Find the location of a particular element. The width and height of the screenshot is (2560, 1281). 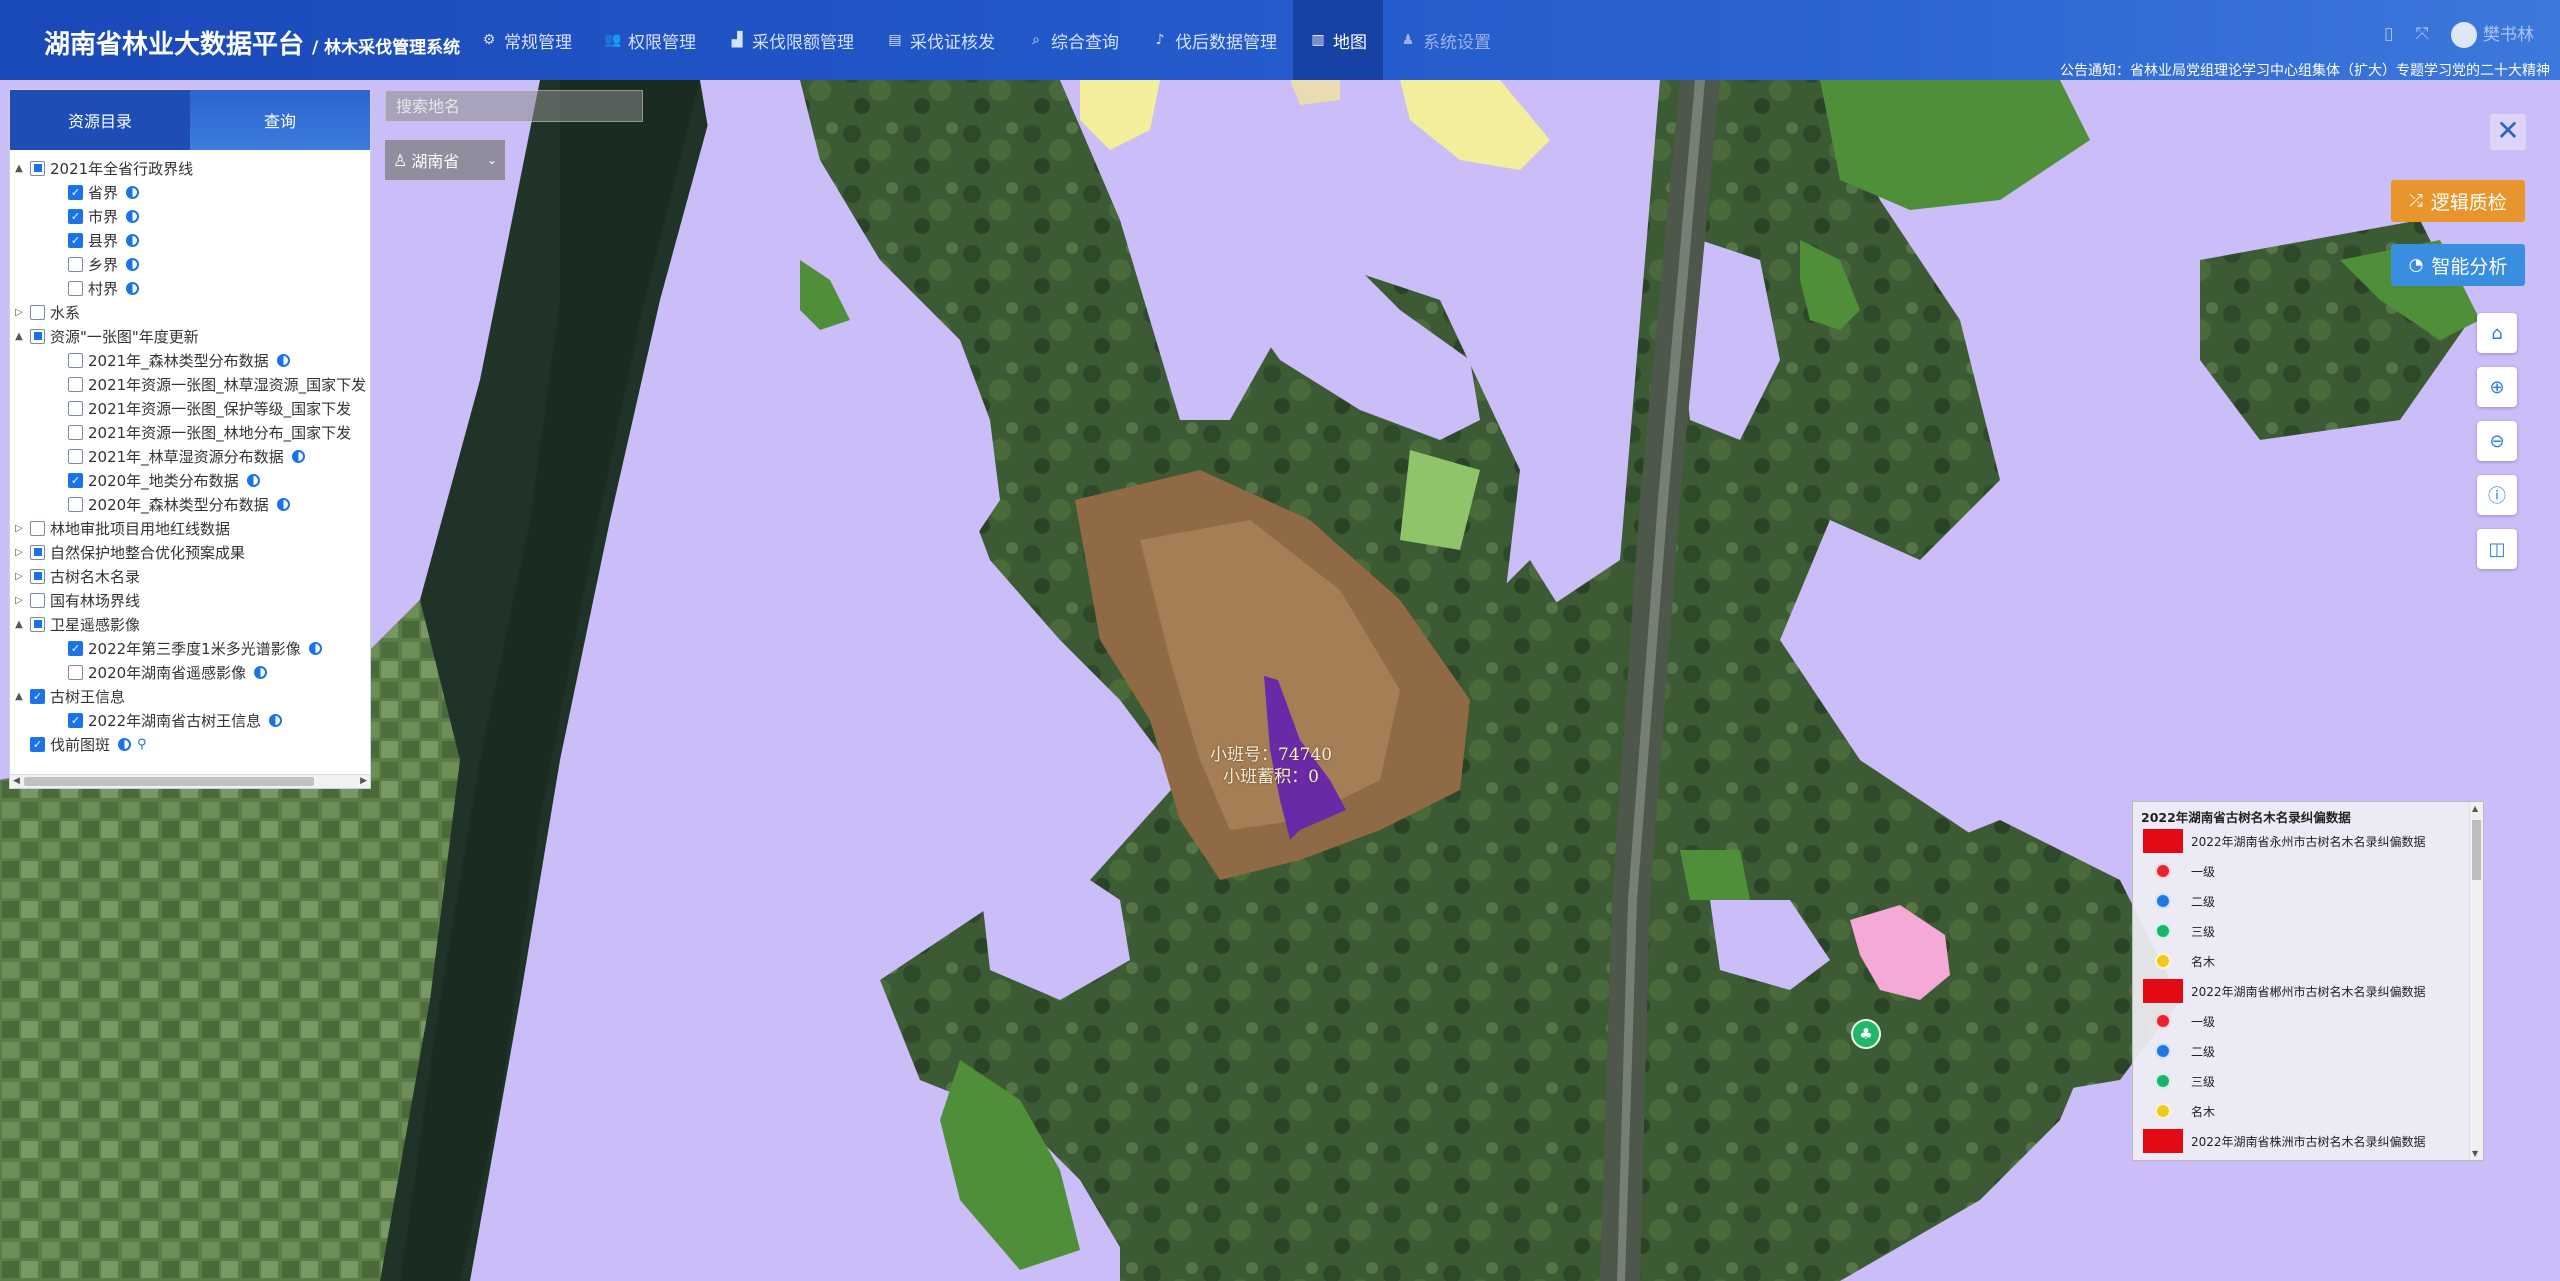

info-button: ⓘ is located at coordinates (2497, 495).